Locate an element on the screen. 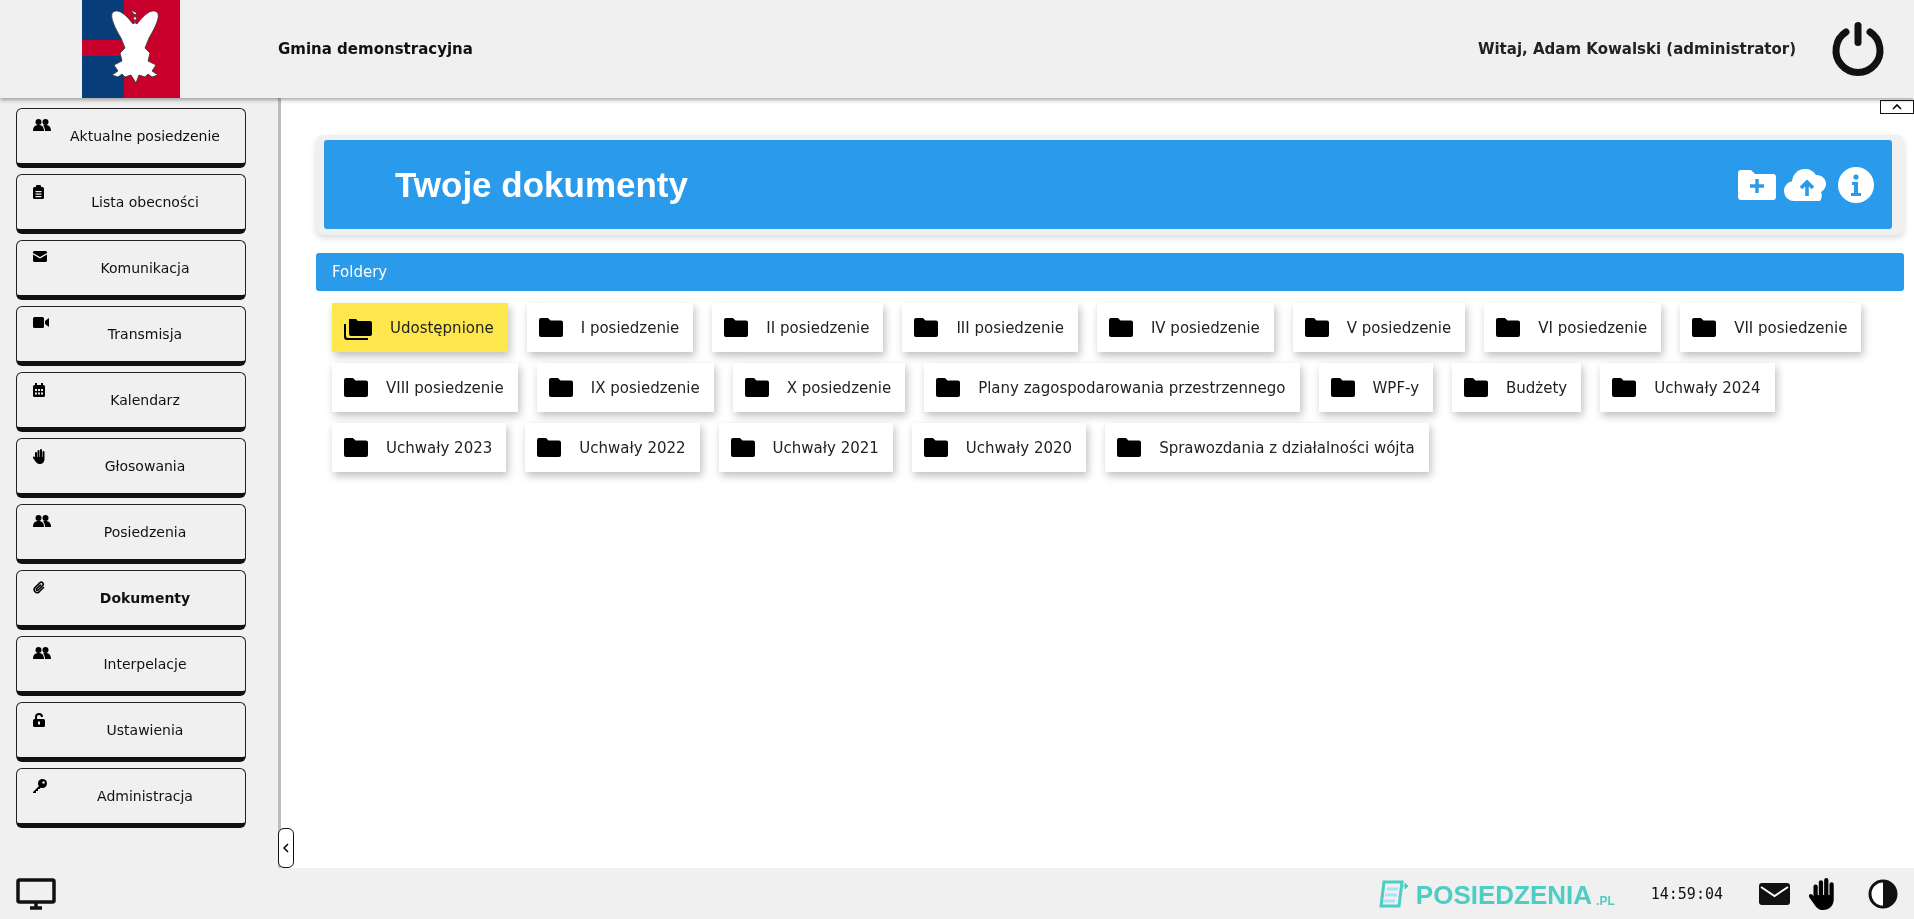 The height and width of the screenshot is (919, 1914). nav-button: Transmisja is located at coordinates (131, 336).